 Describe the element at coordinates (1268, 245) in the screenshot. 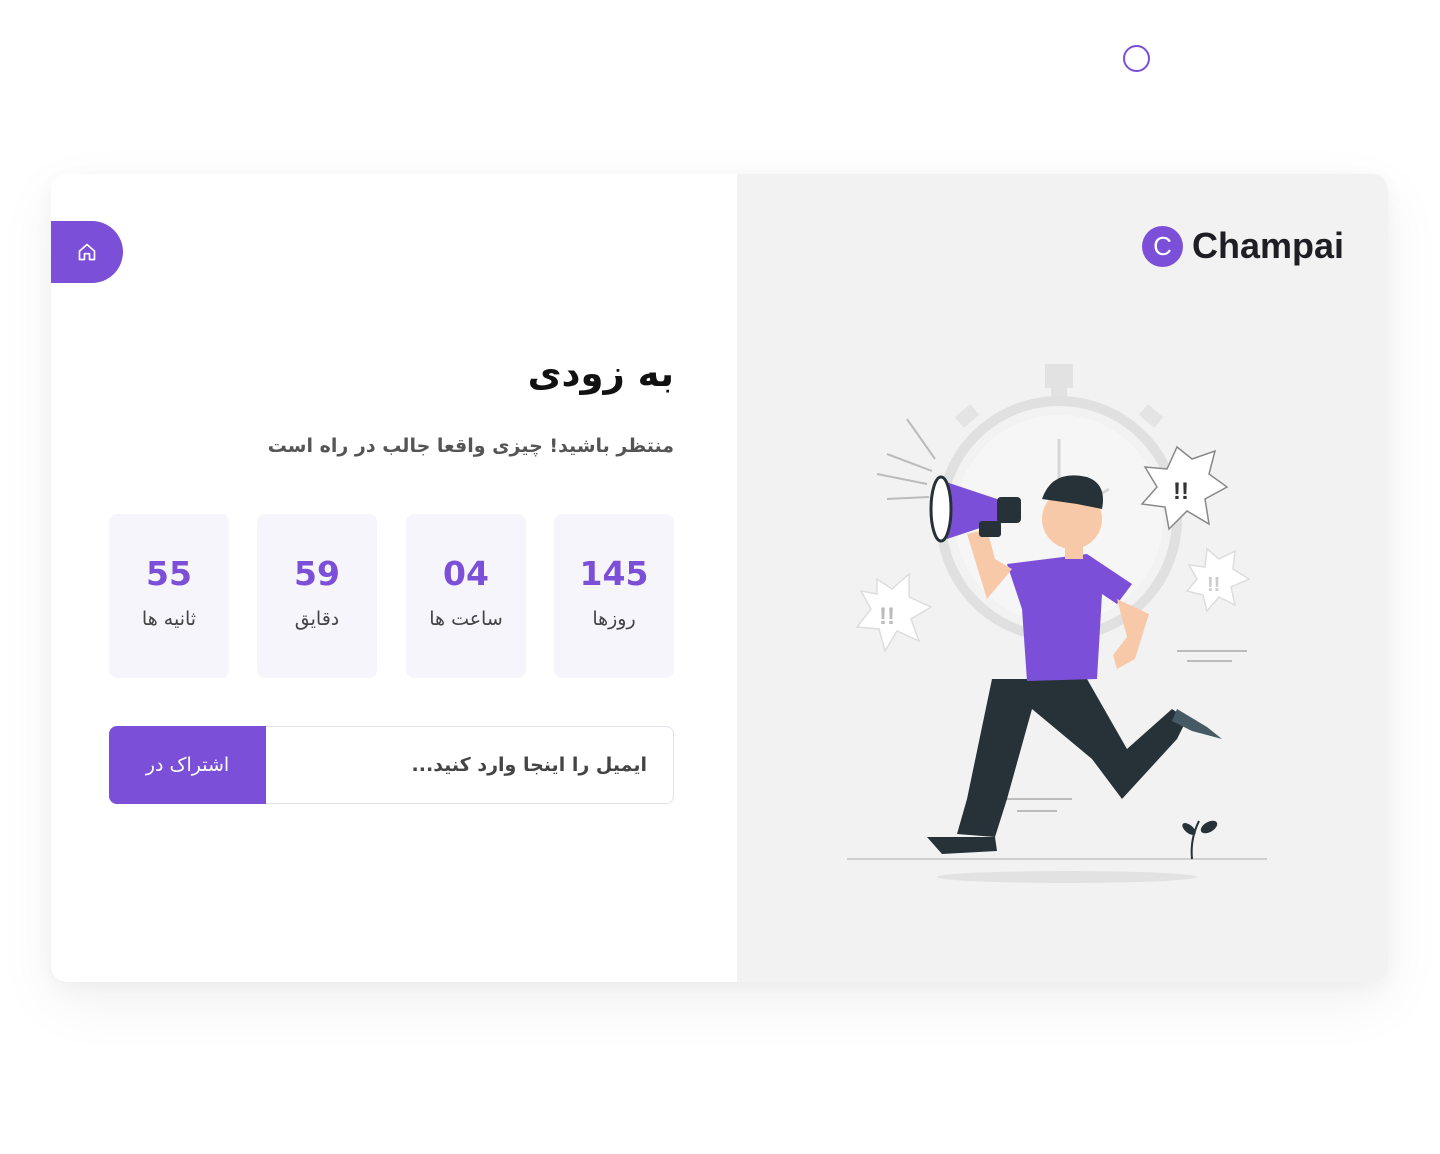

I see `brand-name: Champai` at that location.